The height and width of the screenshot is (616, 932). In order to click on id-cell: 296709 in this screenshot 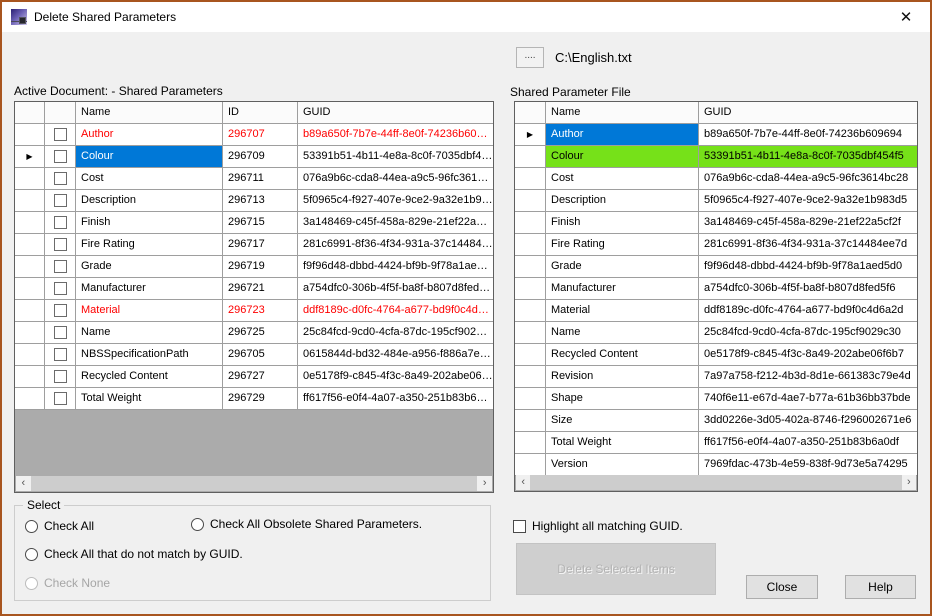, I will do `click(260, 156)`.